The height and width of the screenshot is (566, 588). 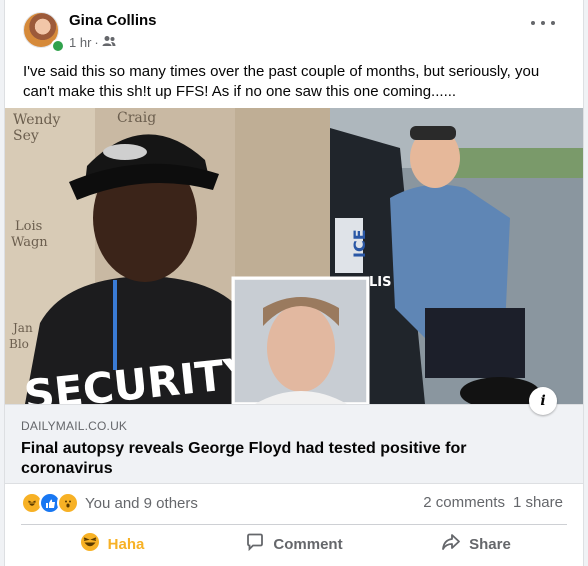 I want to click on friends-audience-icon, so click(x=109, y=42).